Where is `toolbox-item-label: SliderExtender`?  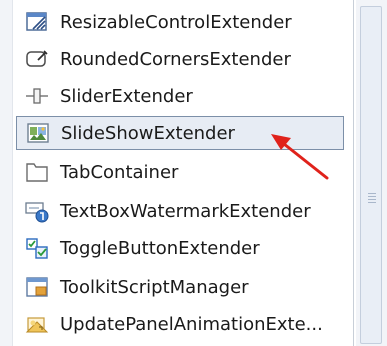 toolbox-item-label: SliderExtender is located at coordinates (126, 96).